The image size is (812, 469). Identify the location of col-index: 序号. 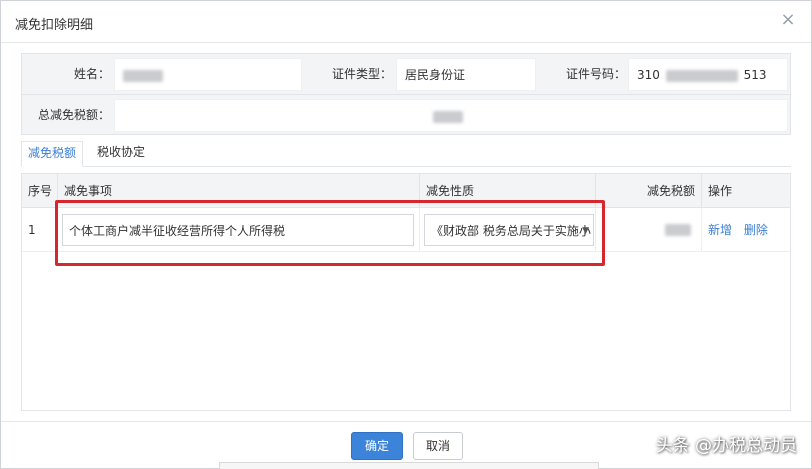
(40, 191).